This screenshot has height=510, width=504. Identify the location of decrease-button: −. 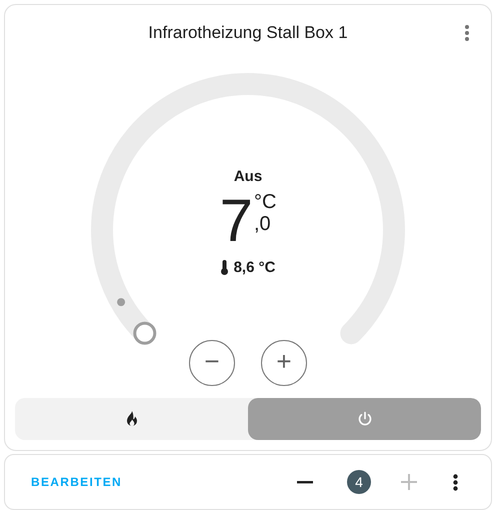
(212, 363).